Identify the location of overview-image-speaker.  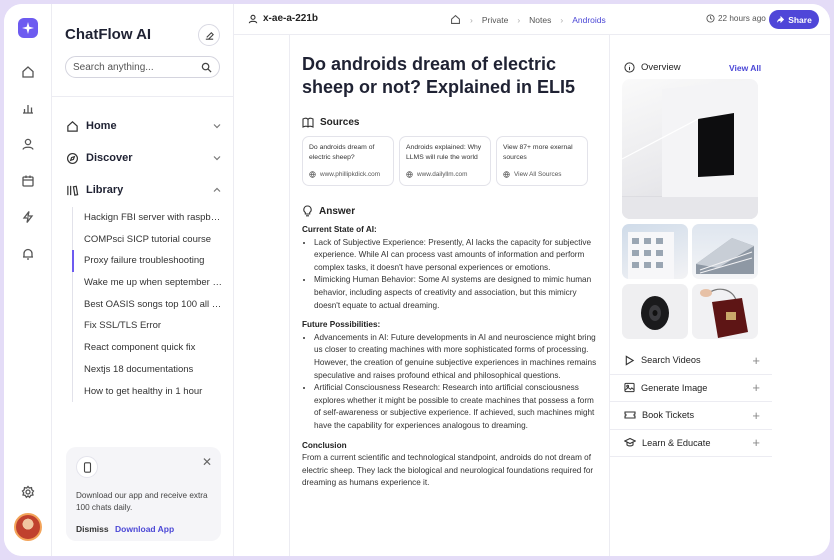
(655, 311).